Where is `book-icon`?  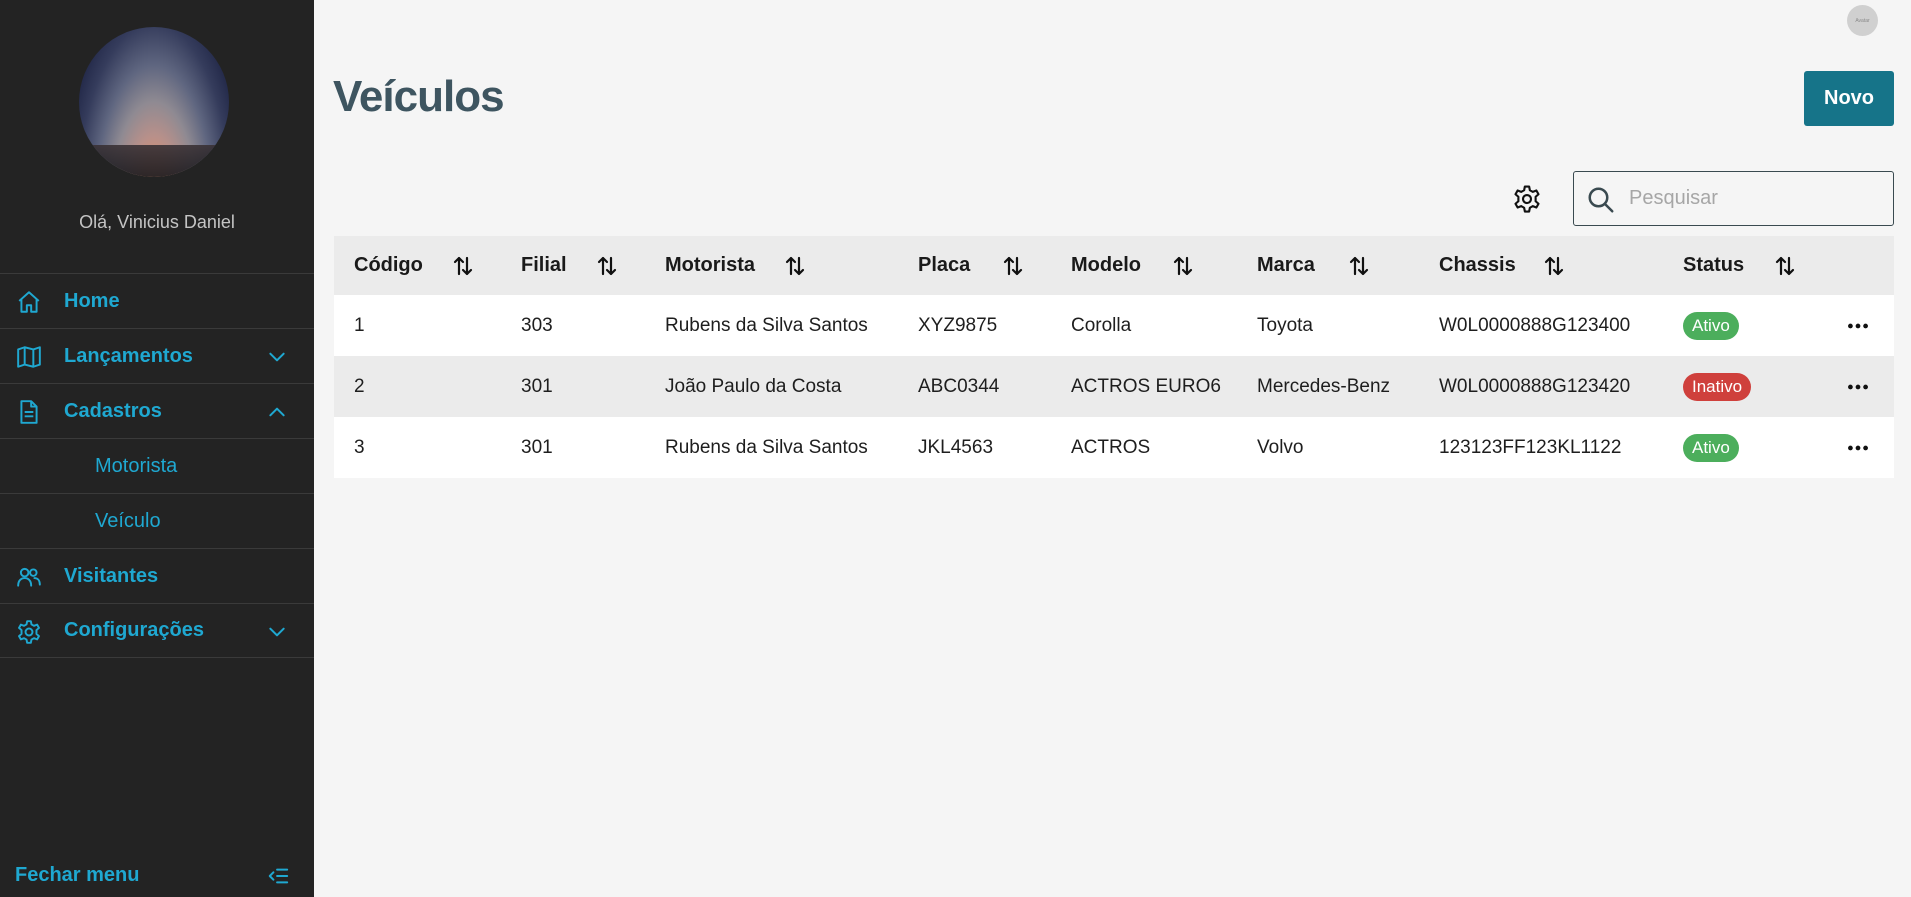
book-icon is located at coordinates (29, 357).